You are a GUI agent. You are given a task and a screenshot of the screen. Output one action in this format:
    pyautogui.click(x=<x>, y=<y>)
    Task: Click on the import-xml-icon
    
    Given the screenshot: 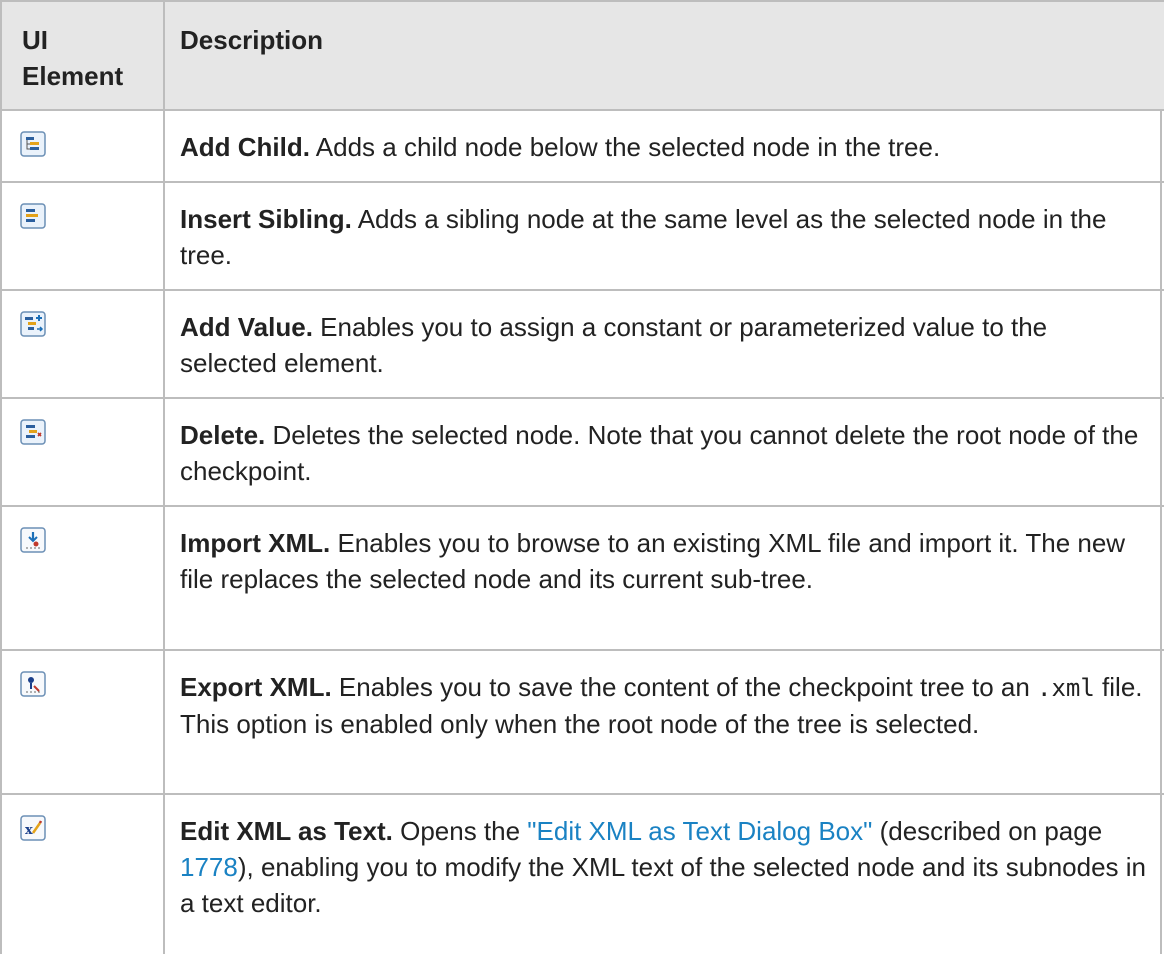 What is the action you would take?
    pyautogui.click(x=33, y=540)
    